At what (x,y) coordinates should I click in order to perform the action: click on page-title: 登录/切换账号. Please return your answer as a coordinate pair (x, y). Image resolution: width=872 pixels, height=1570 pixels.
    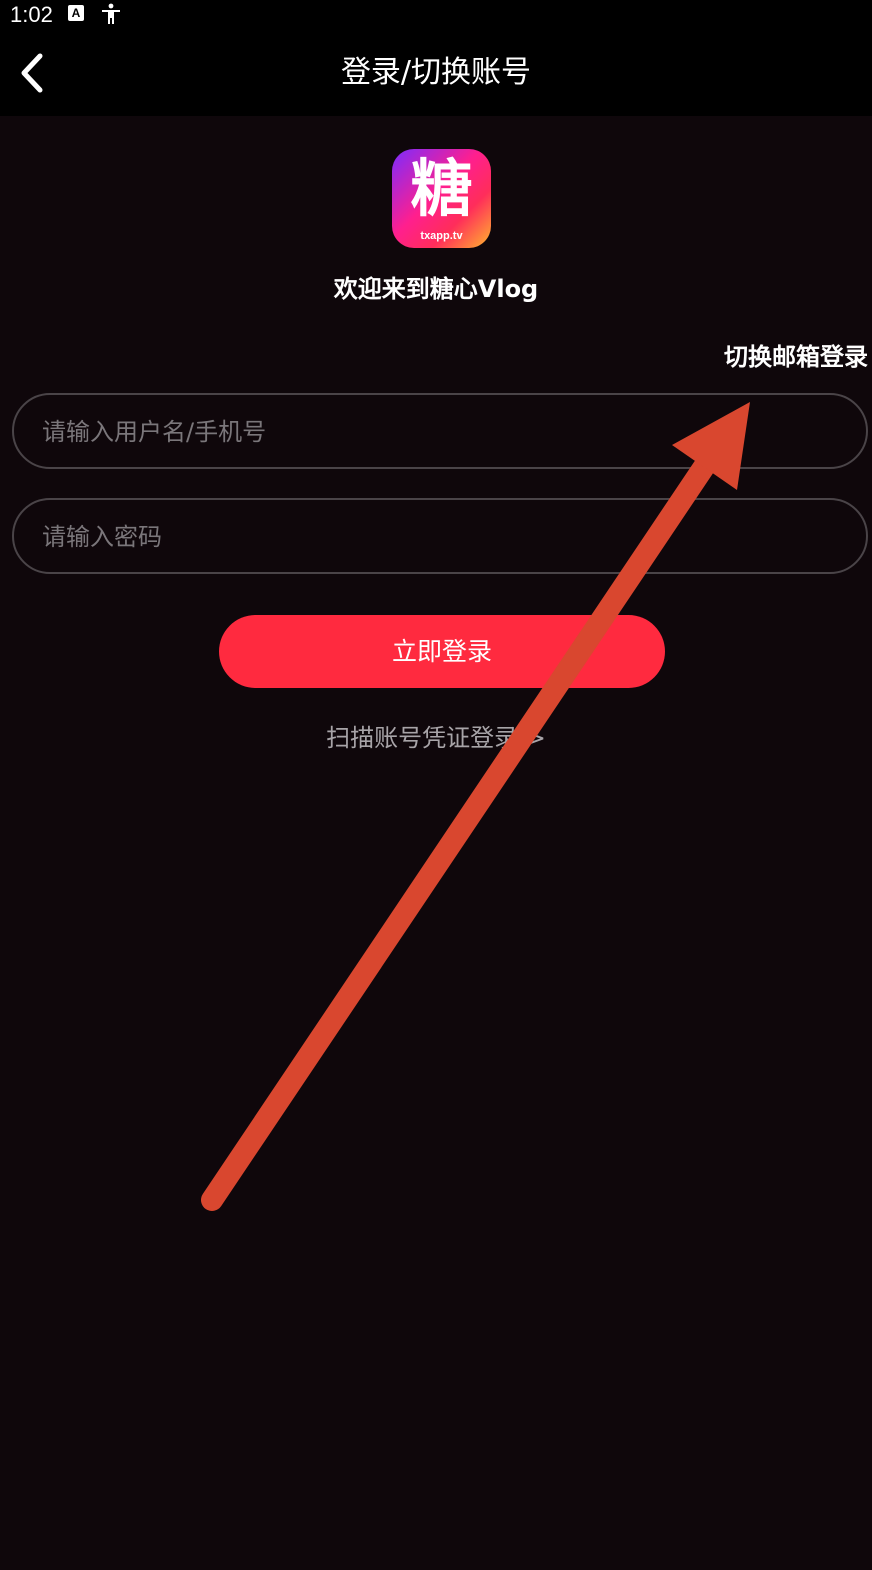
    Looking at the image, I should click on (436, 72).